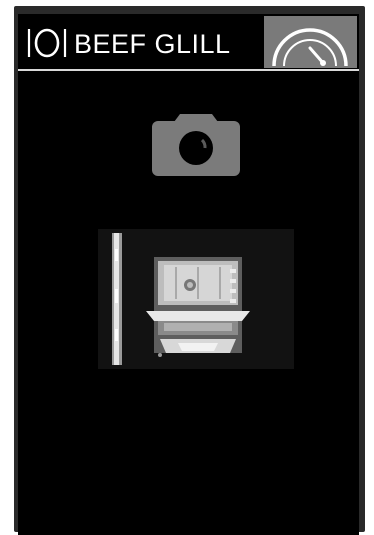  I want to click on header-divider, so click(188, 70).